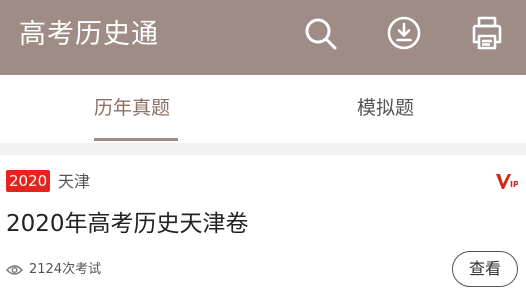 Image resolution: width=526 pixels, height=293 pixels. What do you see at coordinates (404, 33) in the screenshot?
I see `download-icon` at bounding box center [404, 33].